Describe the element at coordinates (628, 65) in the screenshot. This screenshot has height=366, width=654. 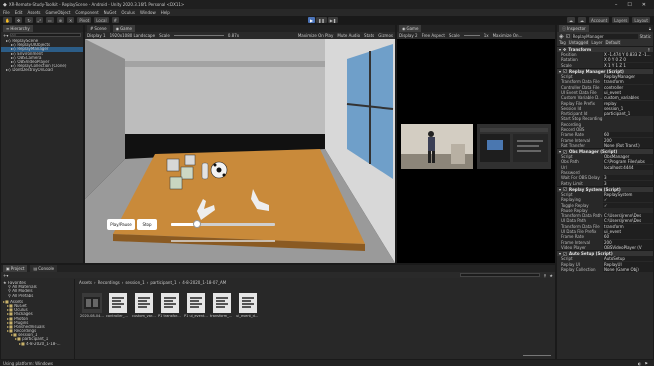
I see `property-value-field: X 1 Y 1 Z 1` at that location.